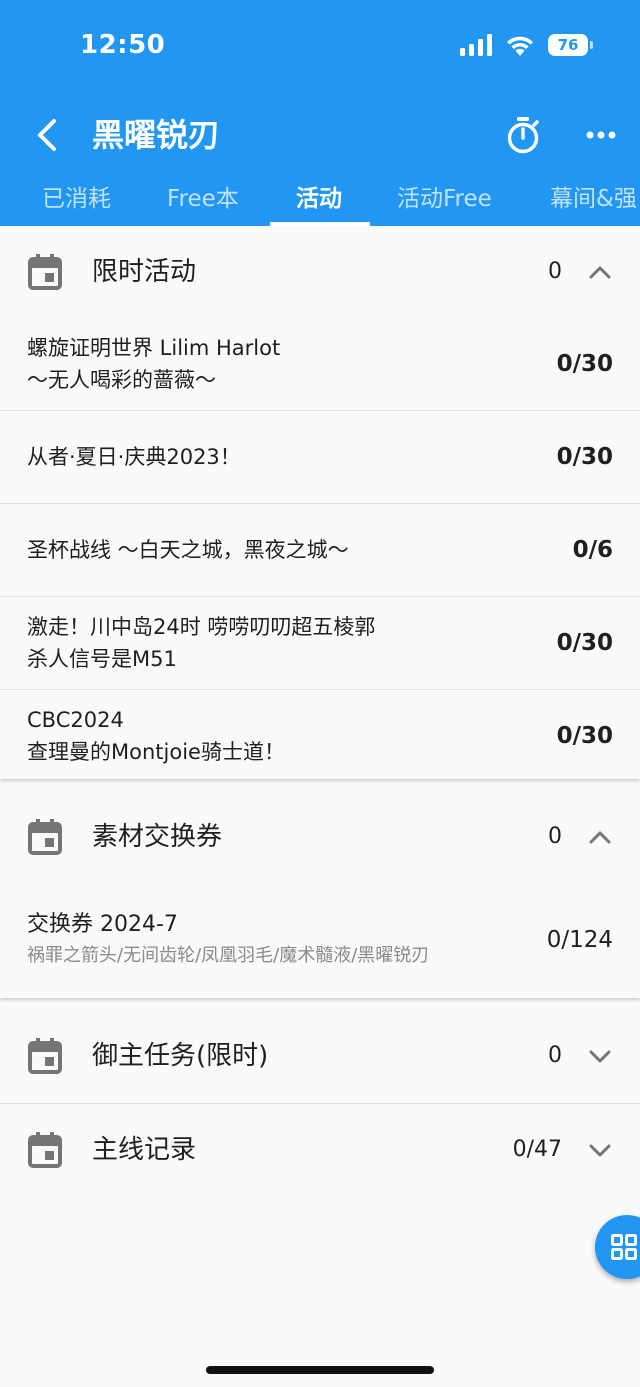  I want to click on section-title: 主线记录, so click(144, 1150).